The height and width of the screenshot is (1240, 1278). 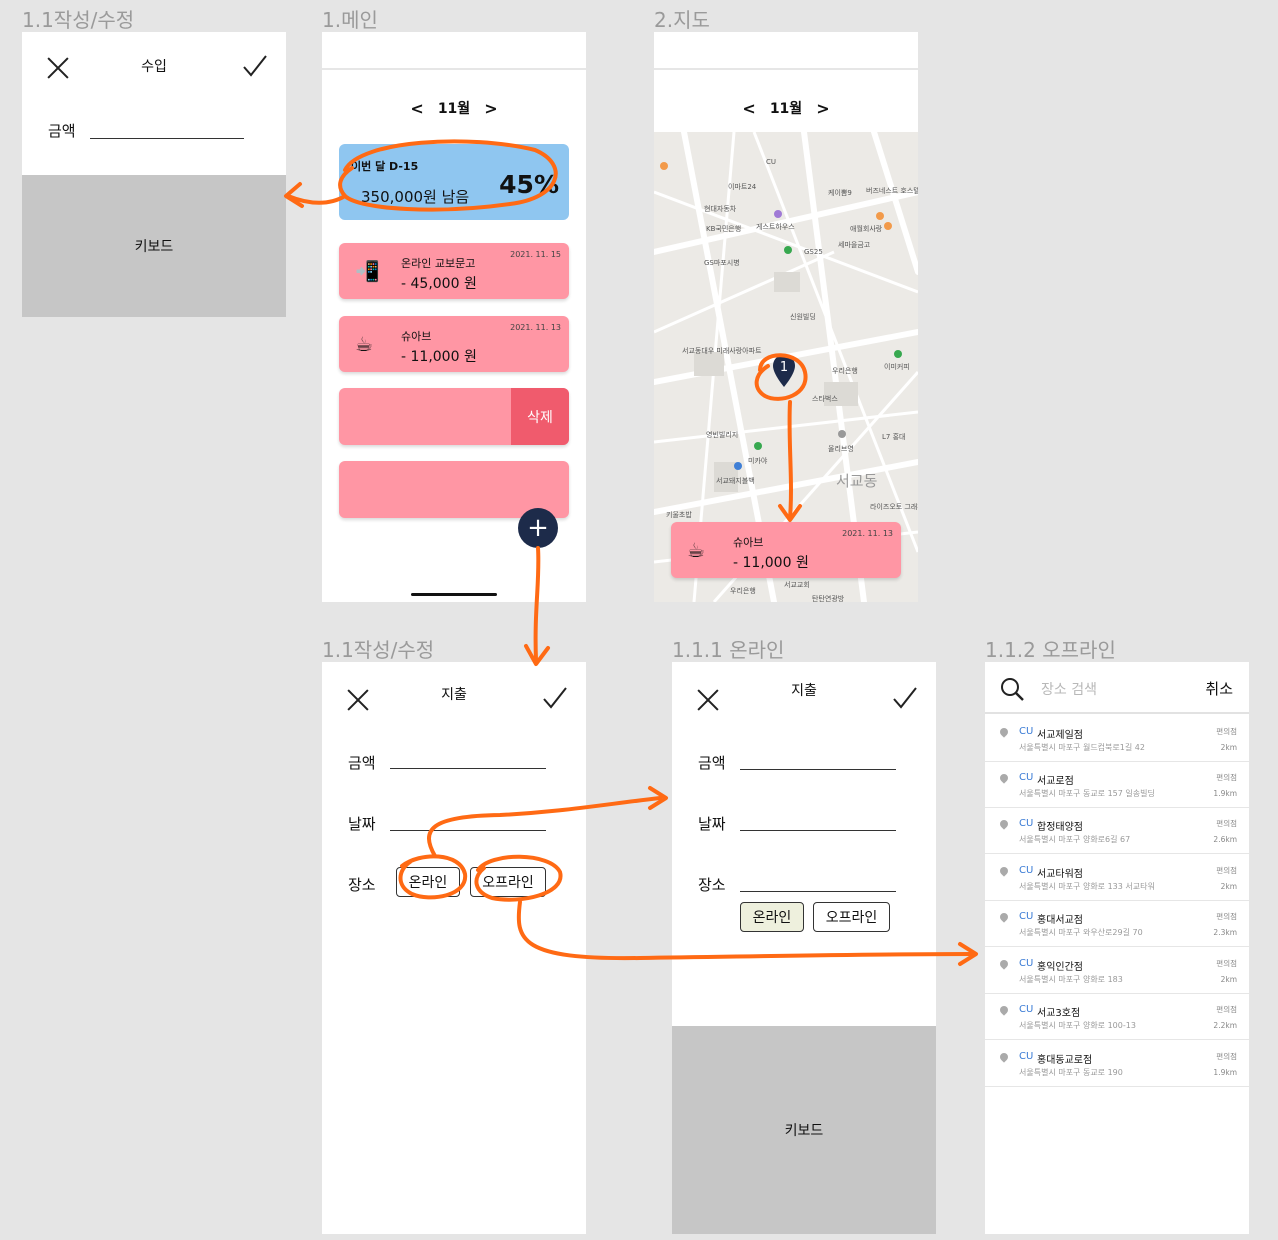 I want to click on list-item: CU 서교로점 서울특별시 마포구 동교로 157 일송빌딩 편의점 1.9km, so click(x=1117, y=785).